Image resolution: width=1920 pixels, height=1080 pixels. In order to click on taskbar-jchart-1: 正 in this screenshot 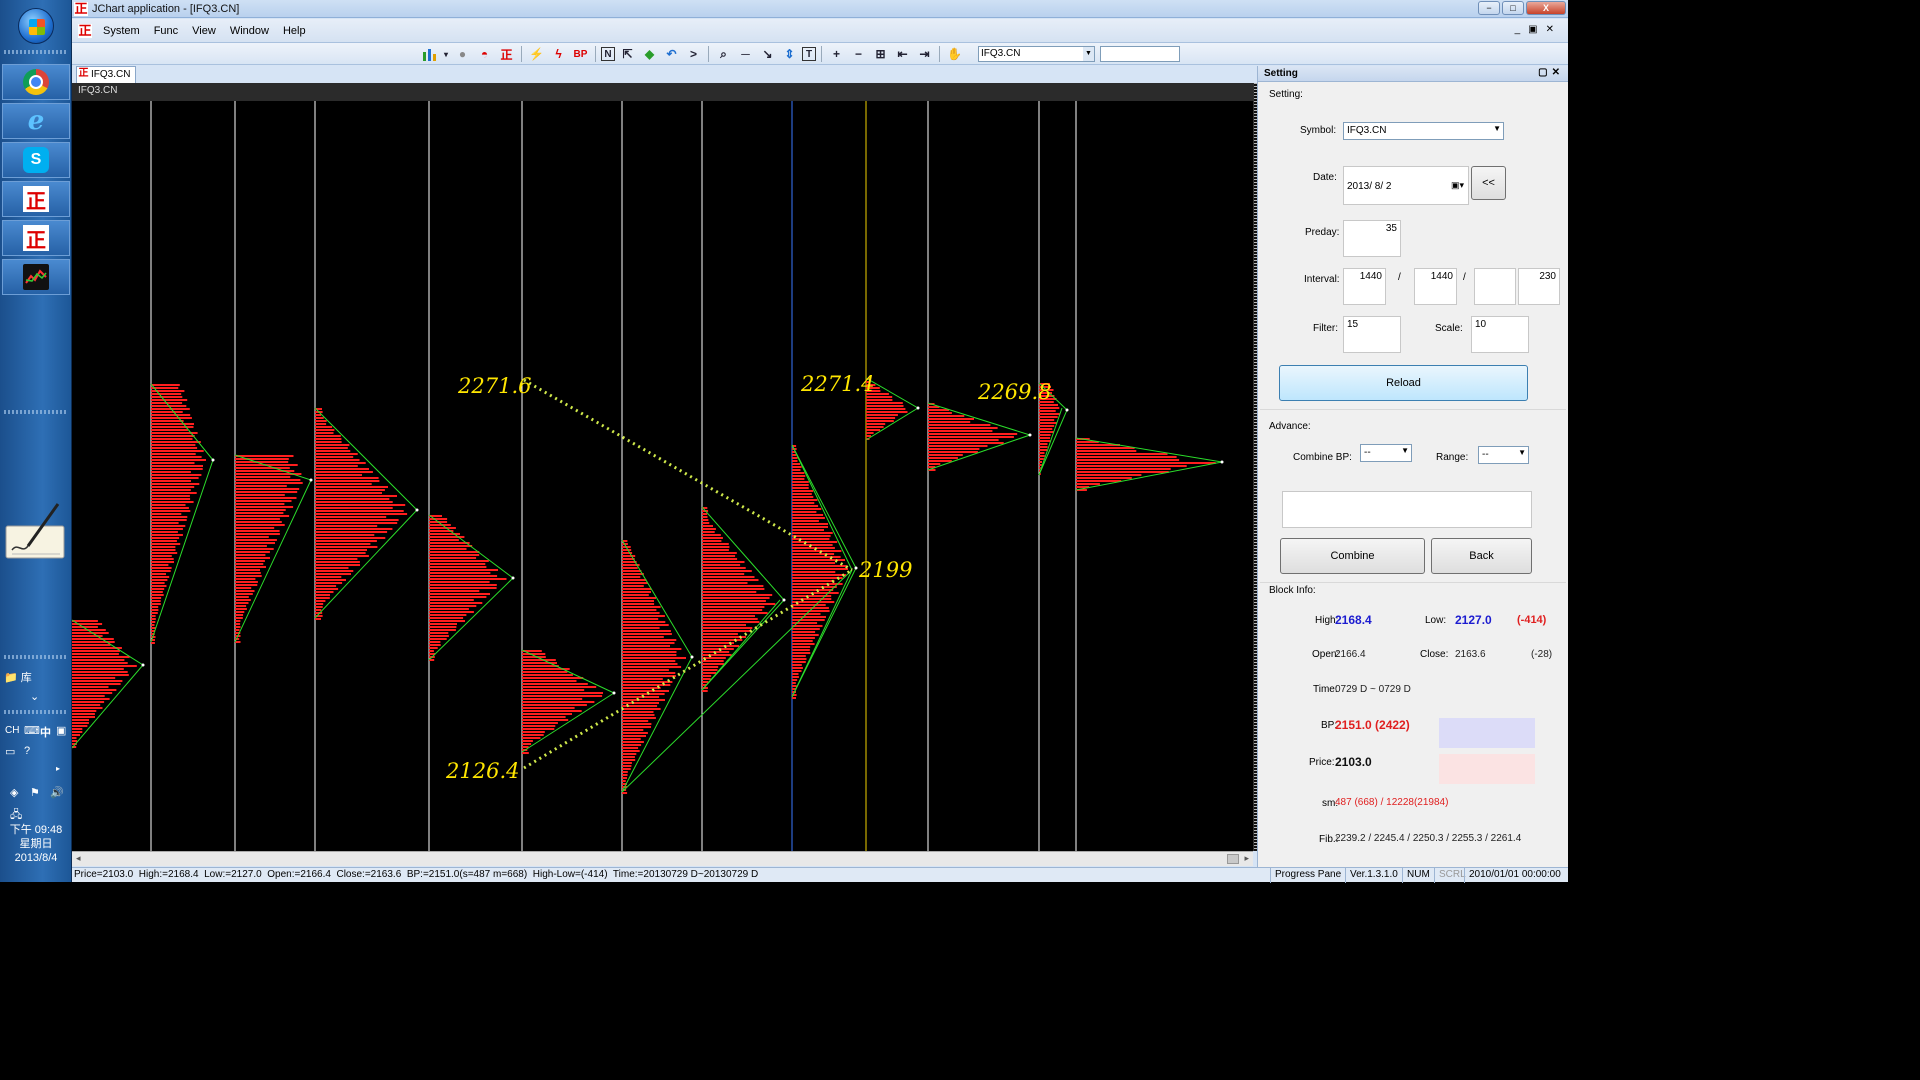, I will do `click(36, 199)`.